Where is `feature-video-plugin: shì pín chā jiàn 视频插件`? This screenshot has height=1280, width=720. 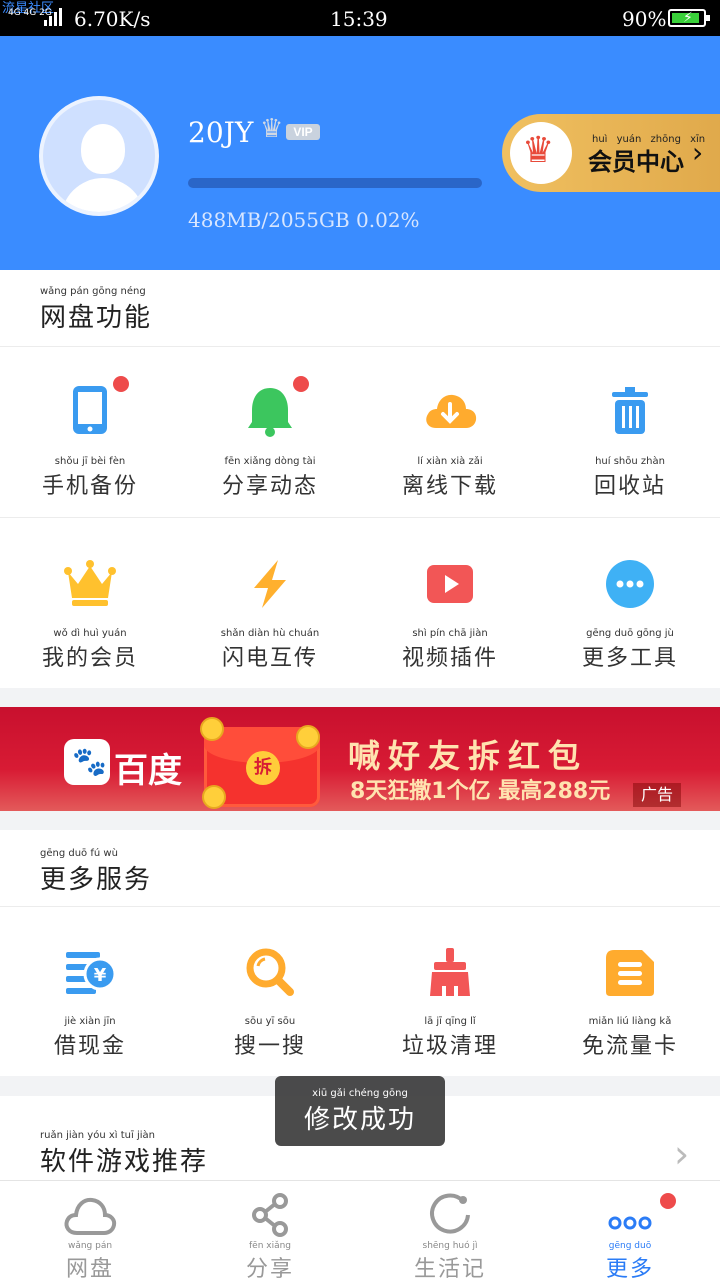
feature-video-plugin: shì pín chā jiàn 视频插件 is located at coordinates (450, 613).